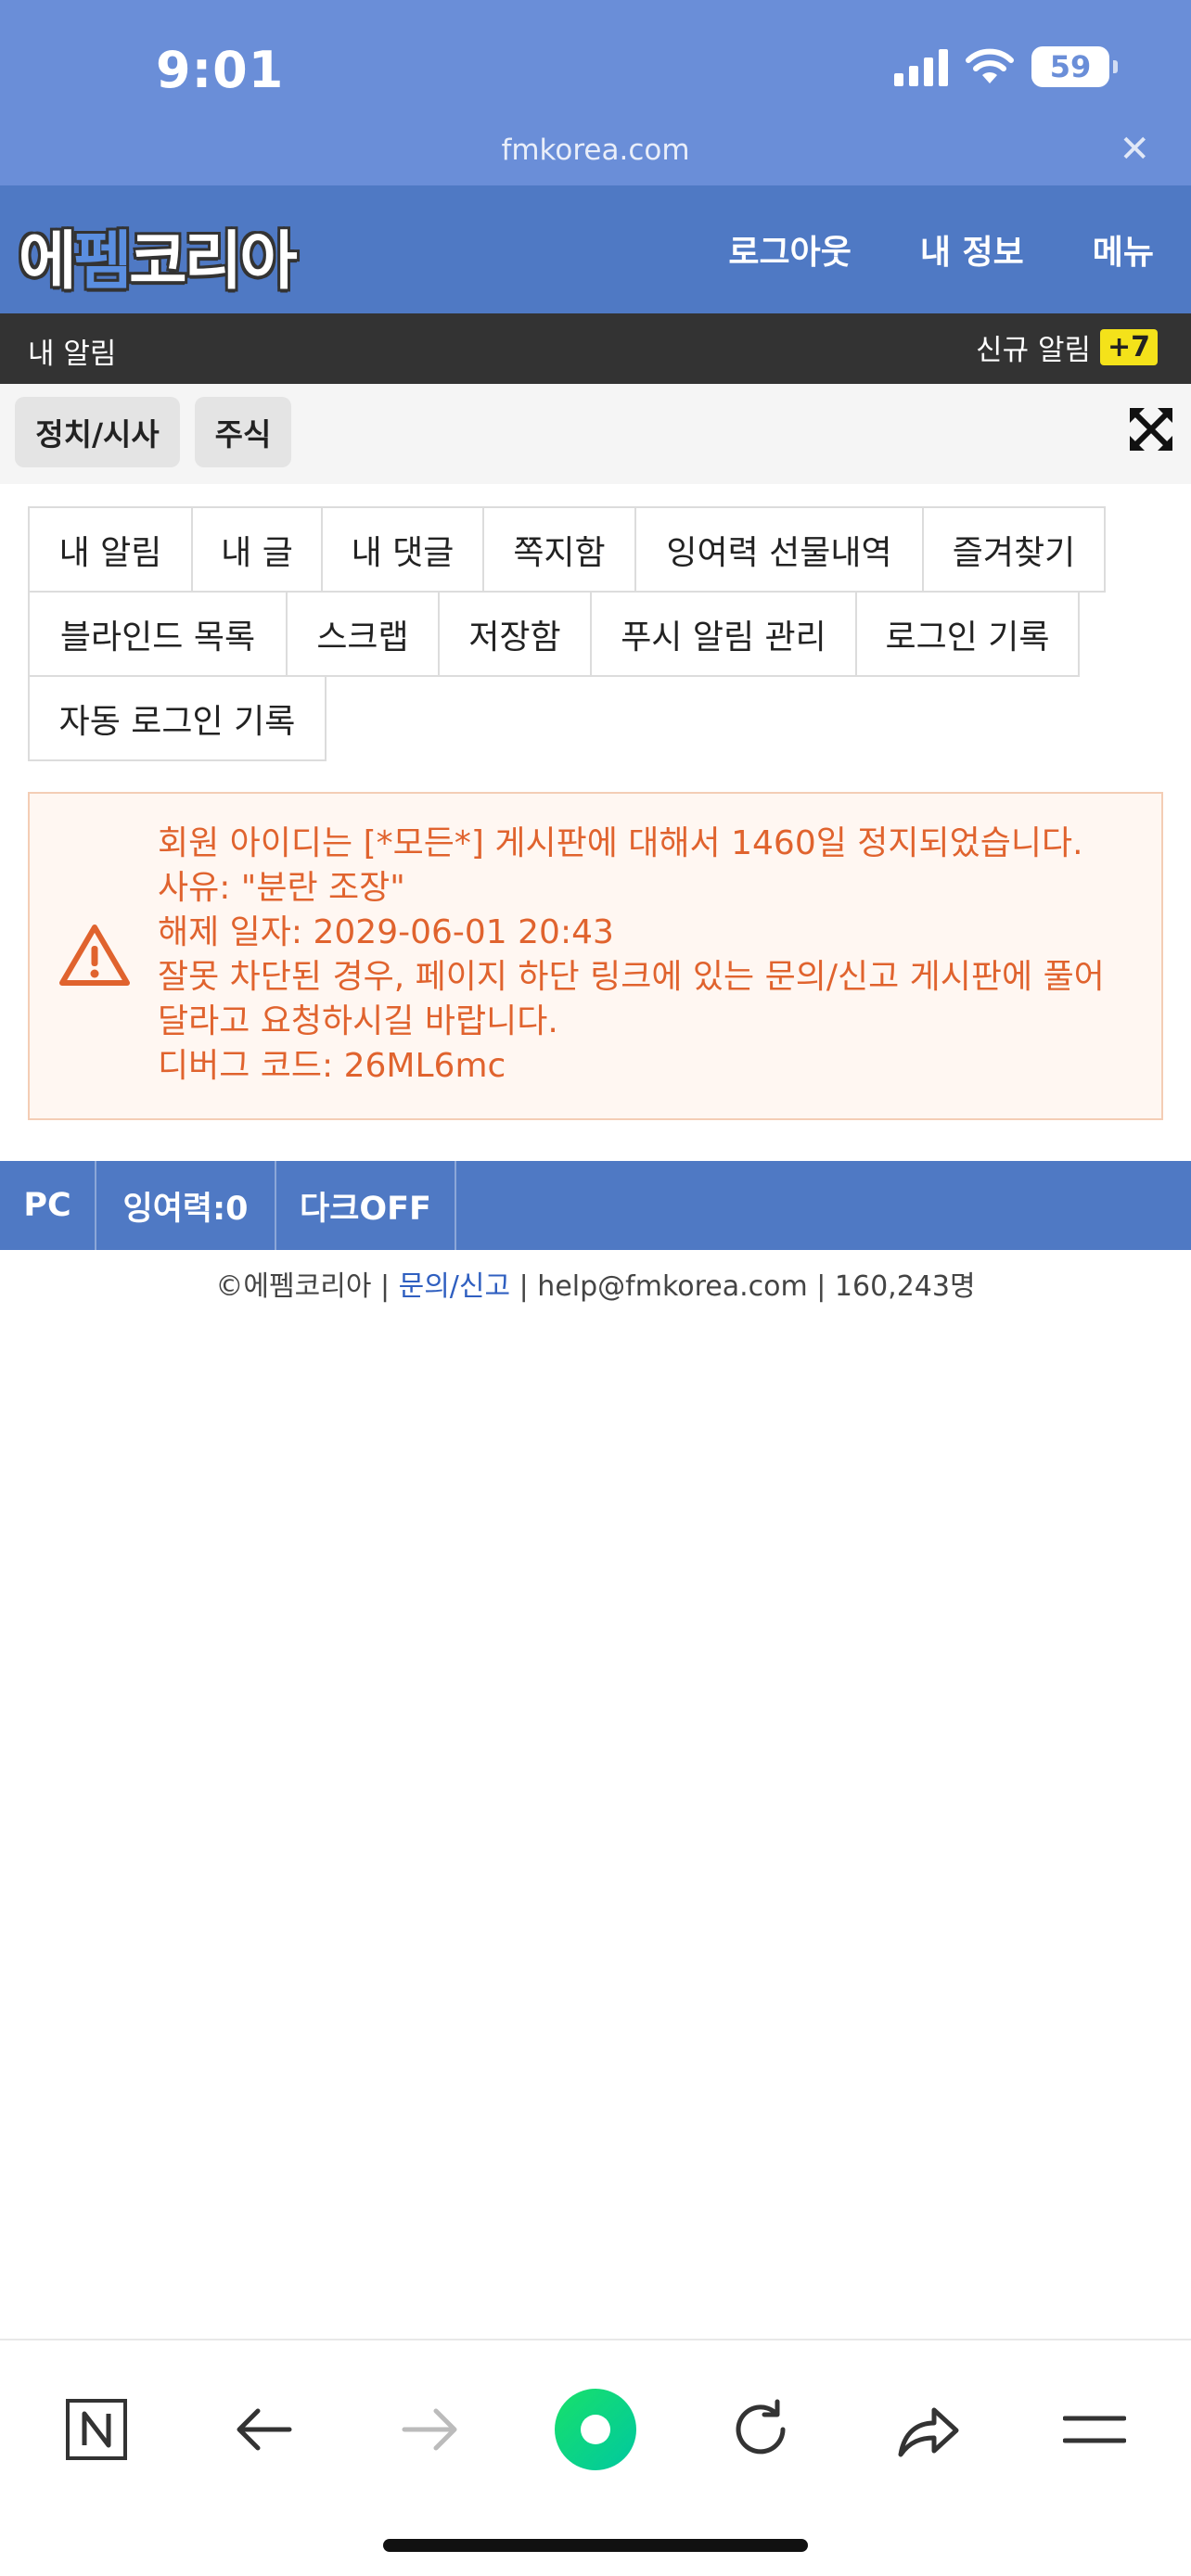  I want to click on surplus-points: 잉여력:0, so click(186, 1205).